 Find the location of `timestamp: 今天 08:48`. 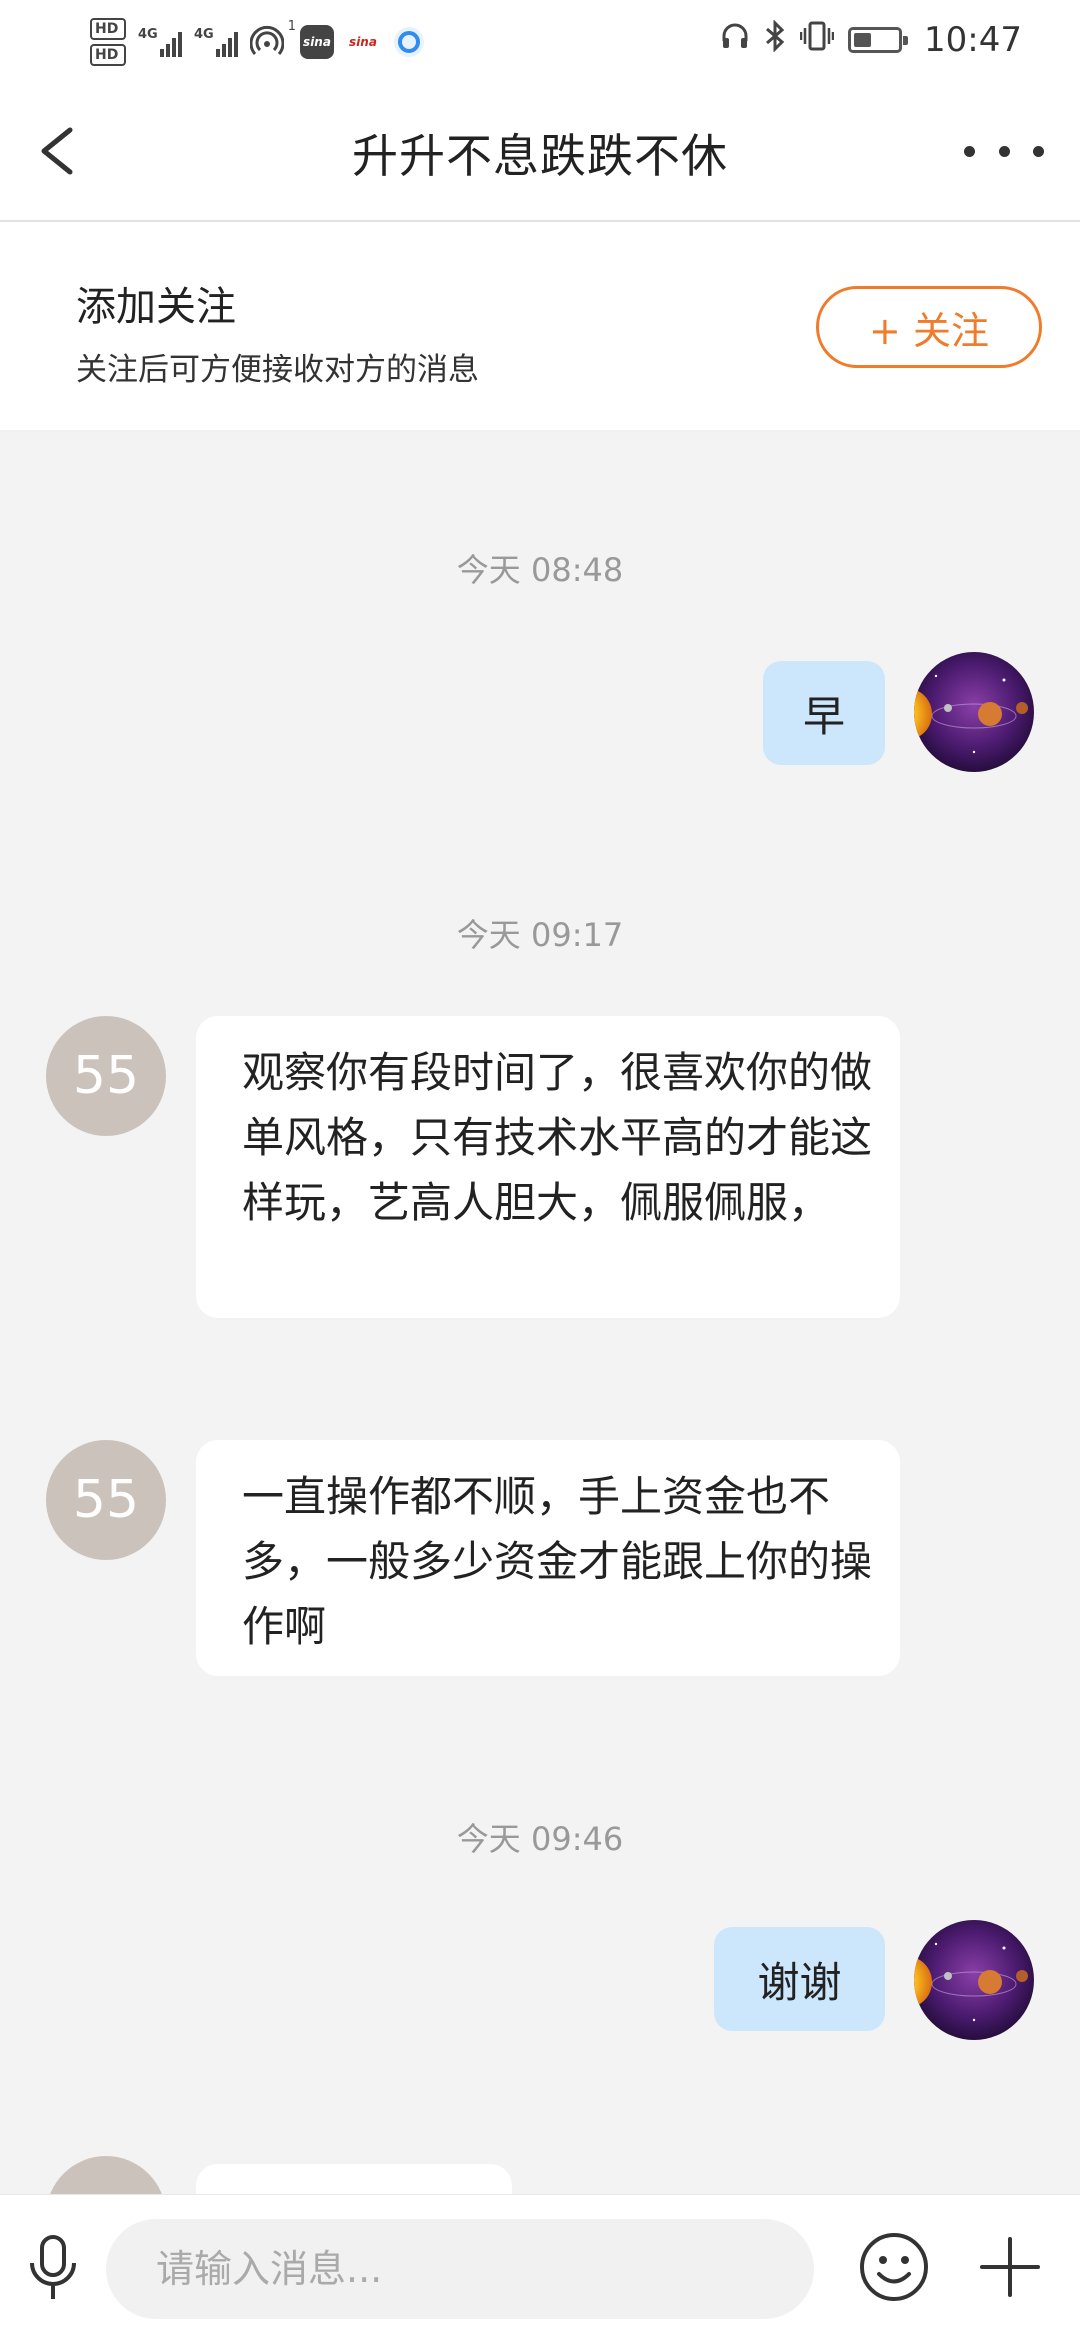

timestamp: 今天 08:48 is located at coordinates (540, 570).